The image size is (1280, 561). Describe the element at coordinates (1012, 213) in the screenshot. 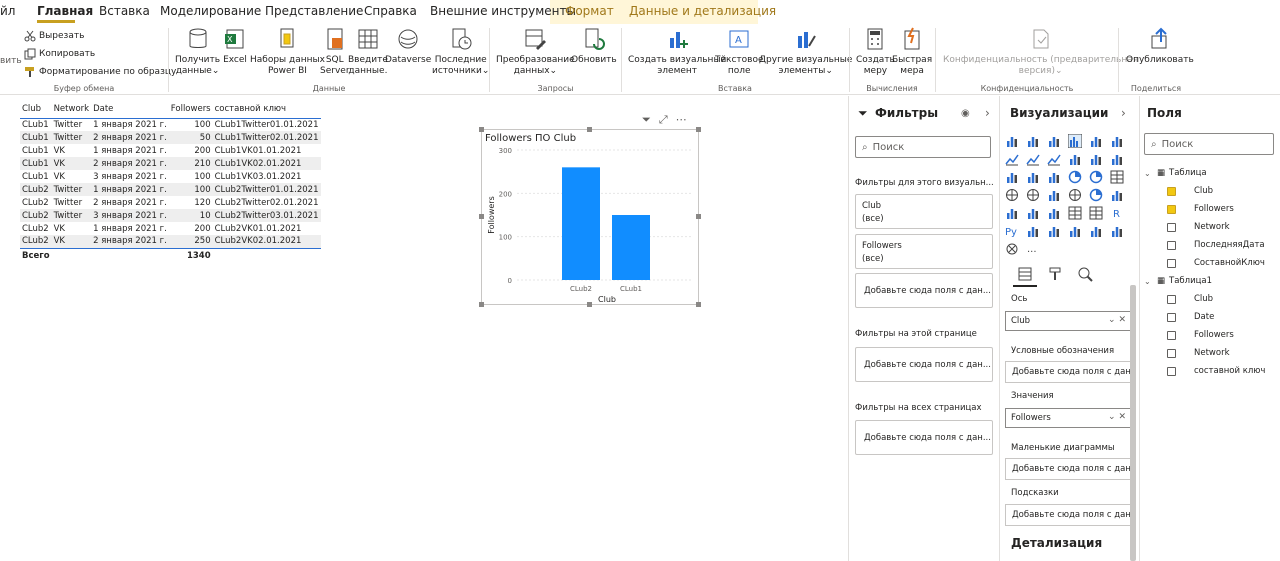

I see `multirow-card-icon` at that location.